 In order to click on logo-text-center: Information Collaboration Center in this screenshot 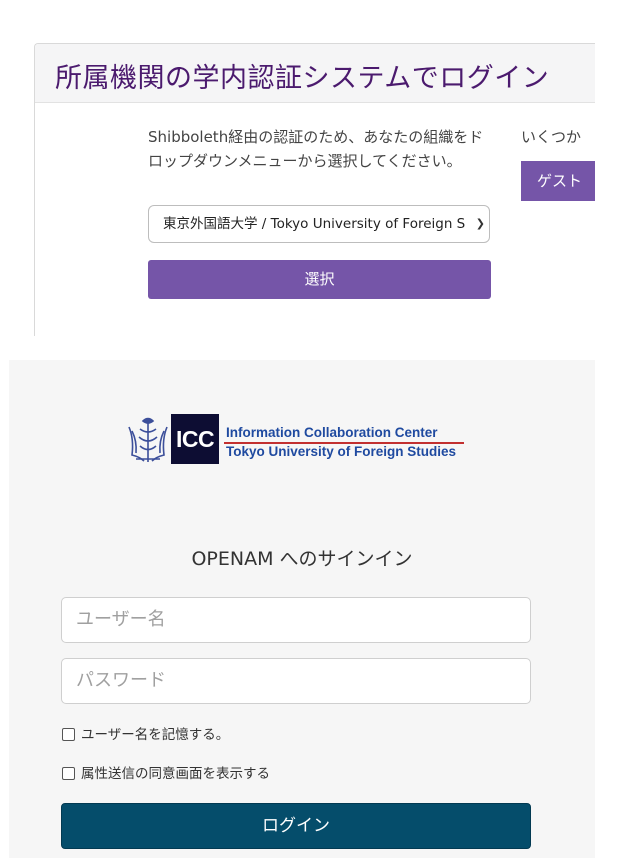, I will do `click(332, 432)`.